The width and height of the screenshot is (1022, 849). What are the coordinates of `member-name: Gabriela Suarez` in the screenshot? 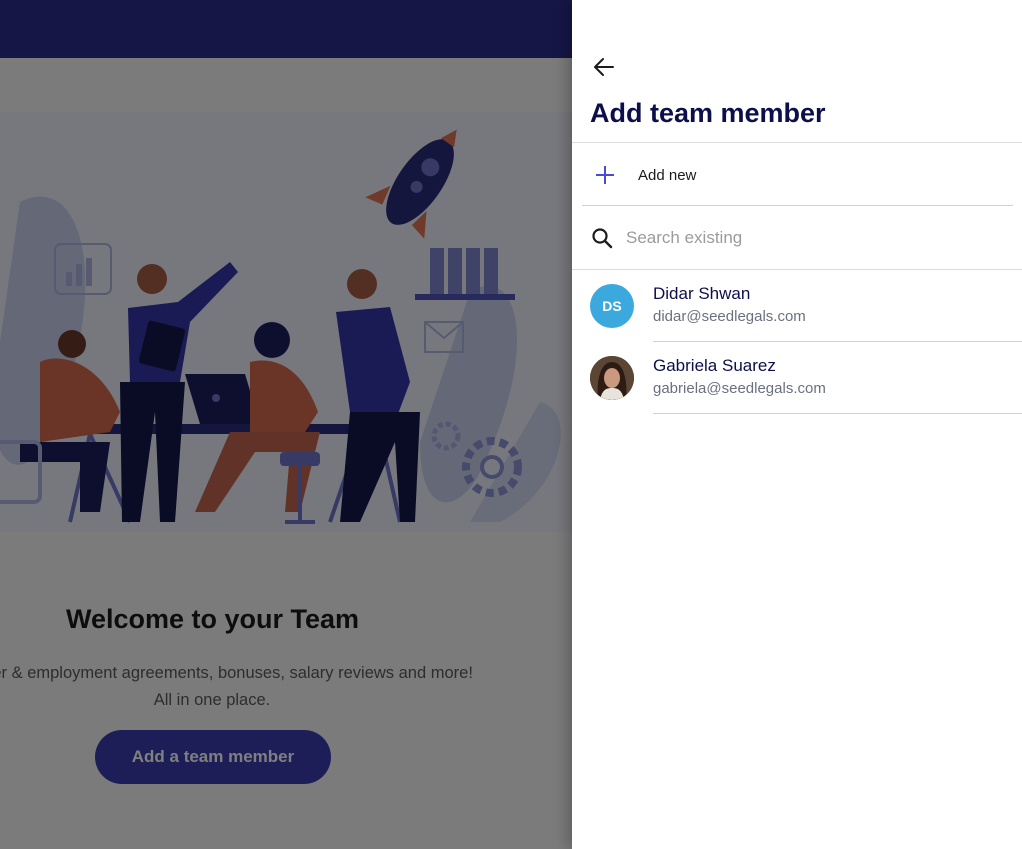 It's located at (714, 365).